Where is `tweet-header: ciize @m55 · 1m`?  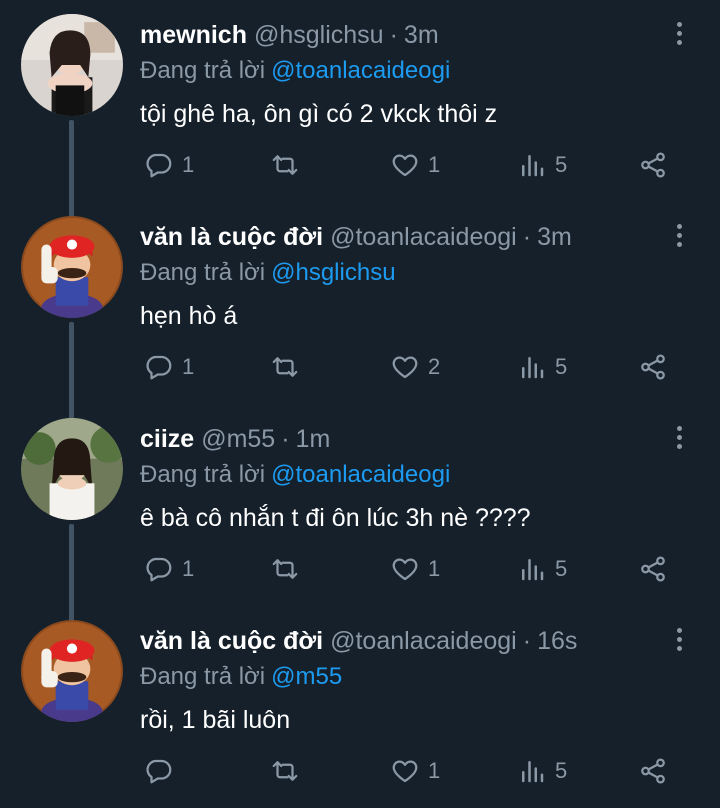 tweet-header: ciize @m55 · 1m is located at coordinates (235, 439).